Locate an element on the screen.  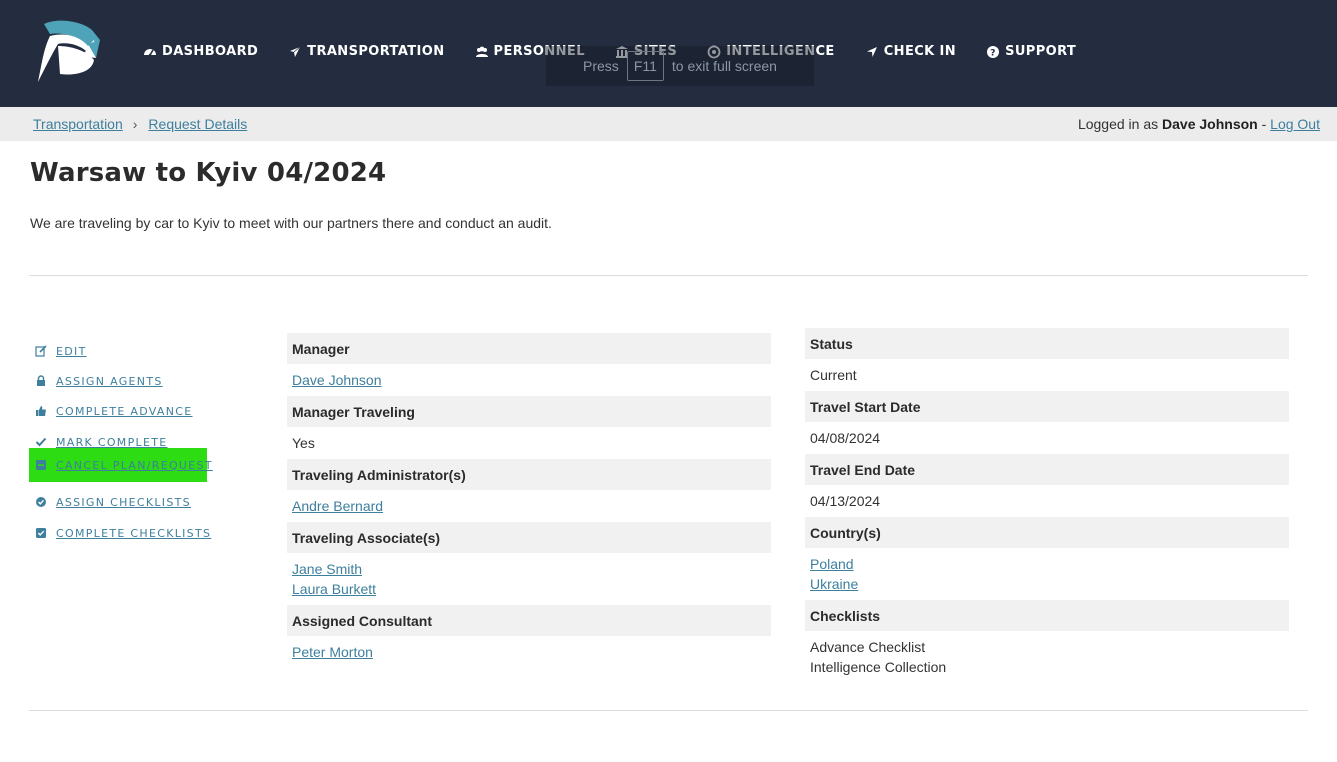
manager-link: Dave Johnson is located at coordinates (529, 380).